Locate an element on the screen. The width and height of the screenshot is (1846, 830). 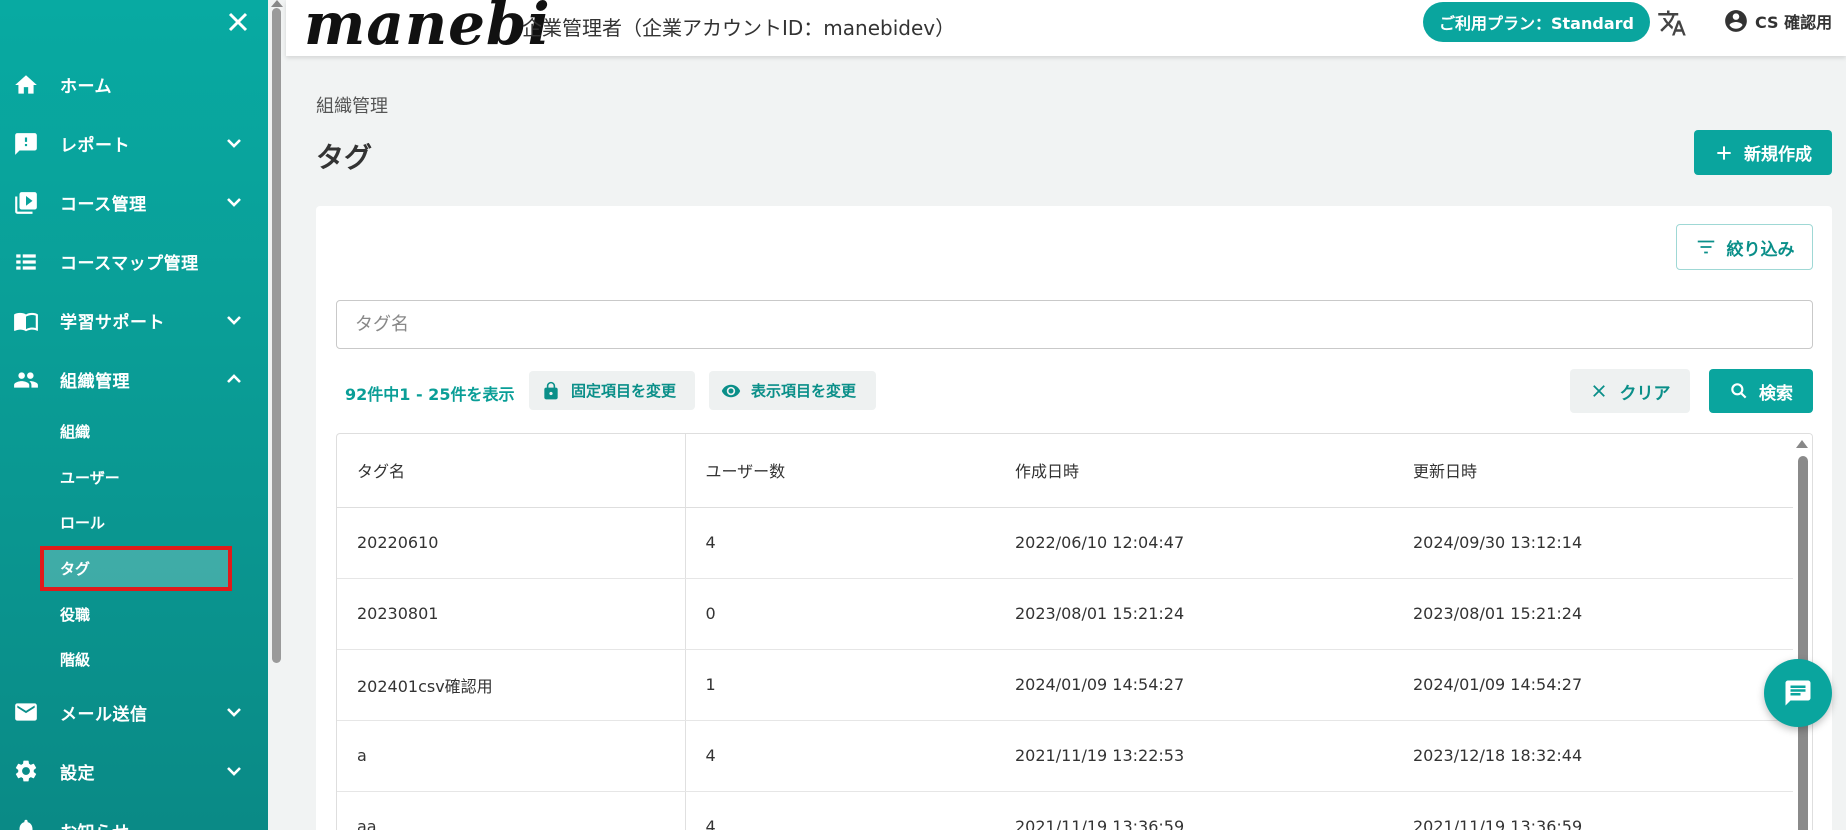
sidebar-item-organization: 組織管理 is located at coordinates (134, 379).